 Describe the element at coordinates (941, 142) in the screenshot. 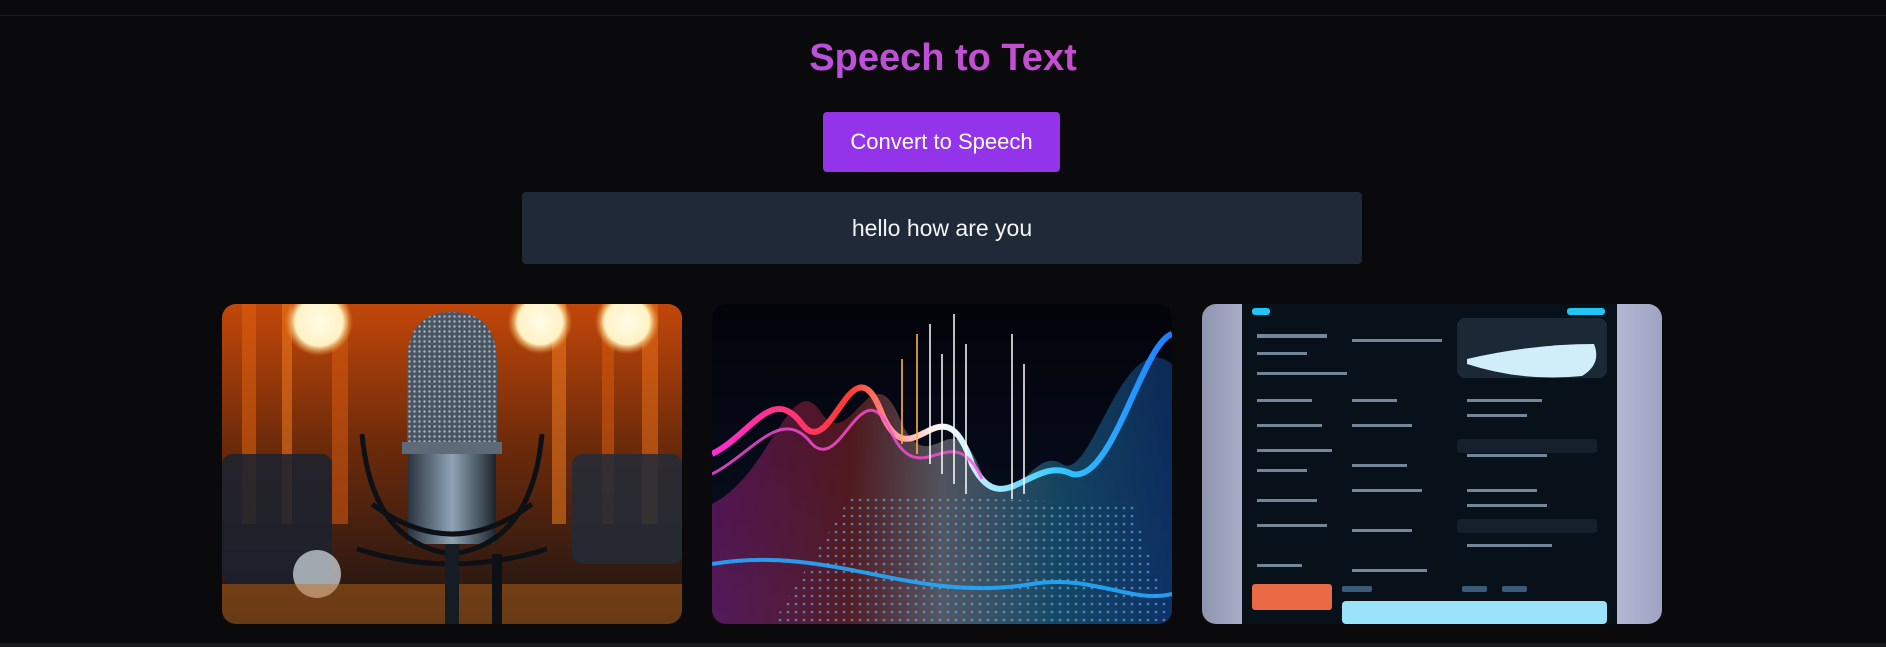

I see `convert-to-speech-button: Convert to Speech` at that location.